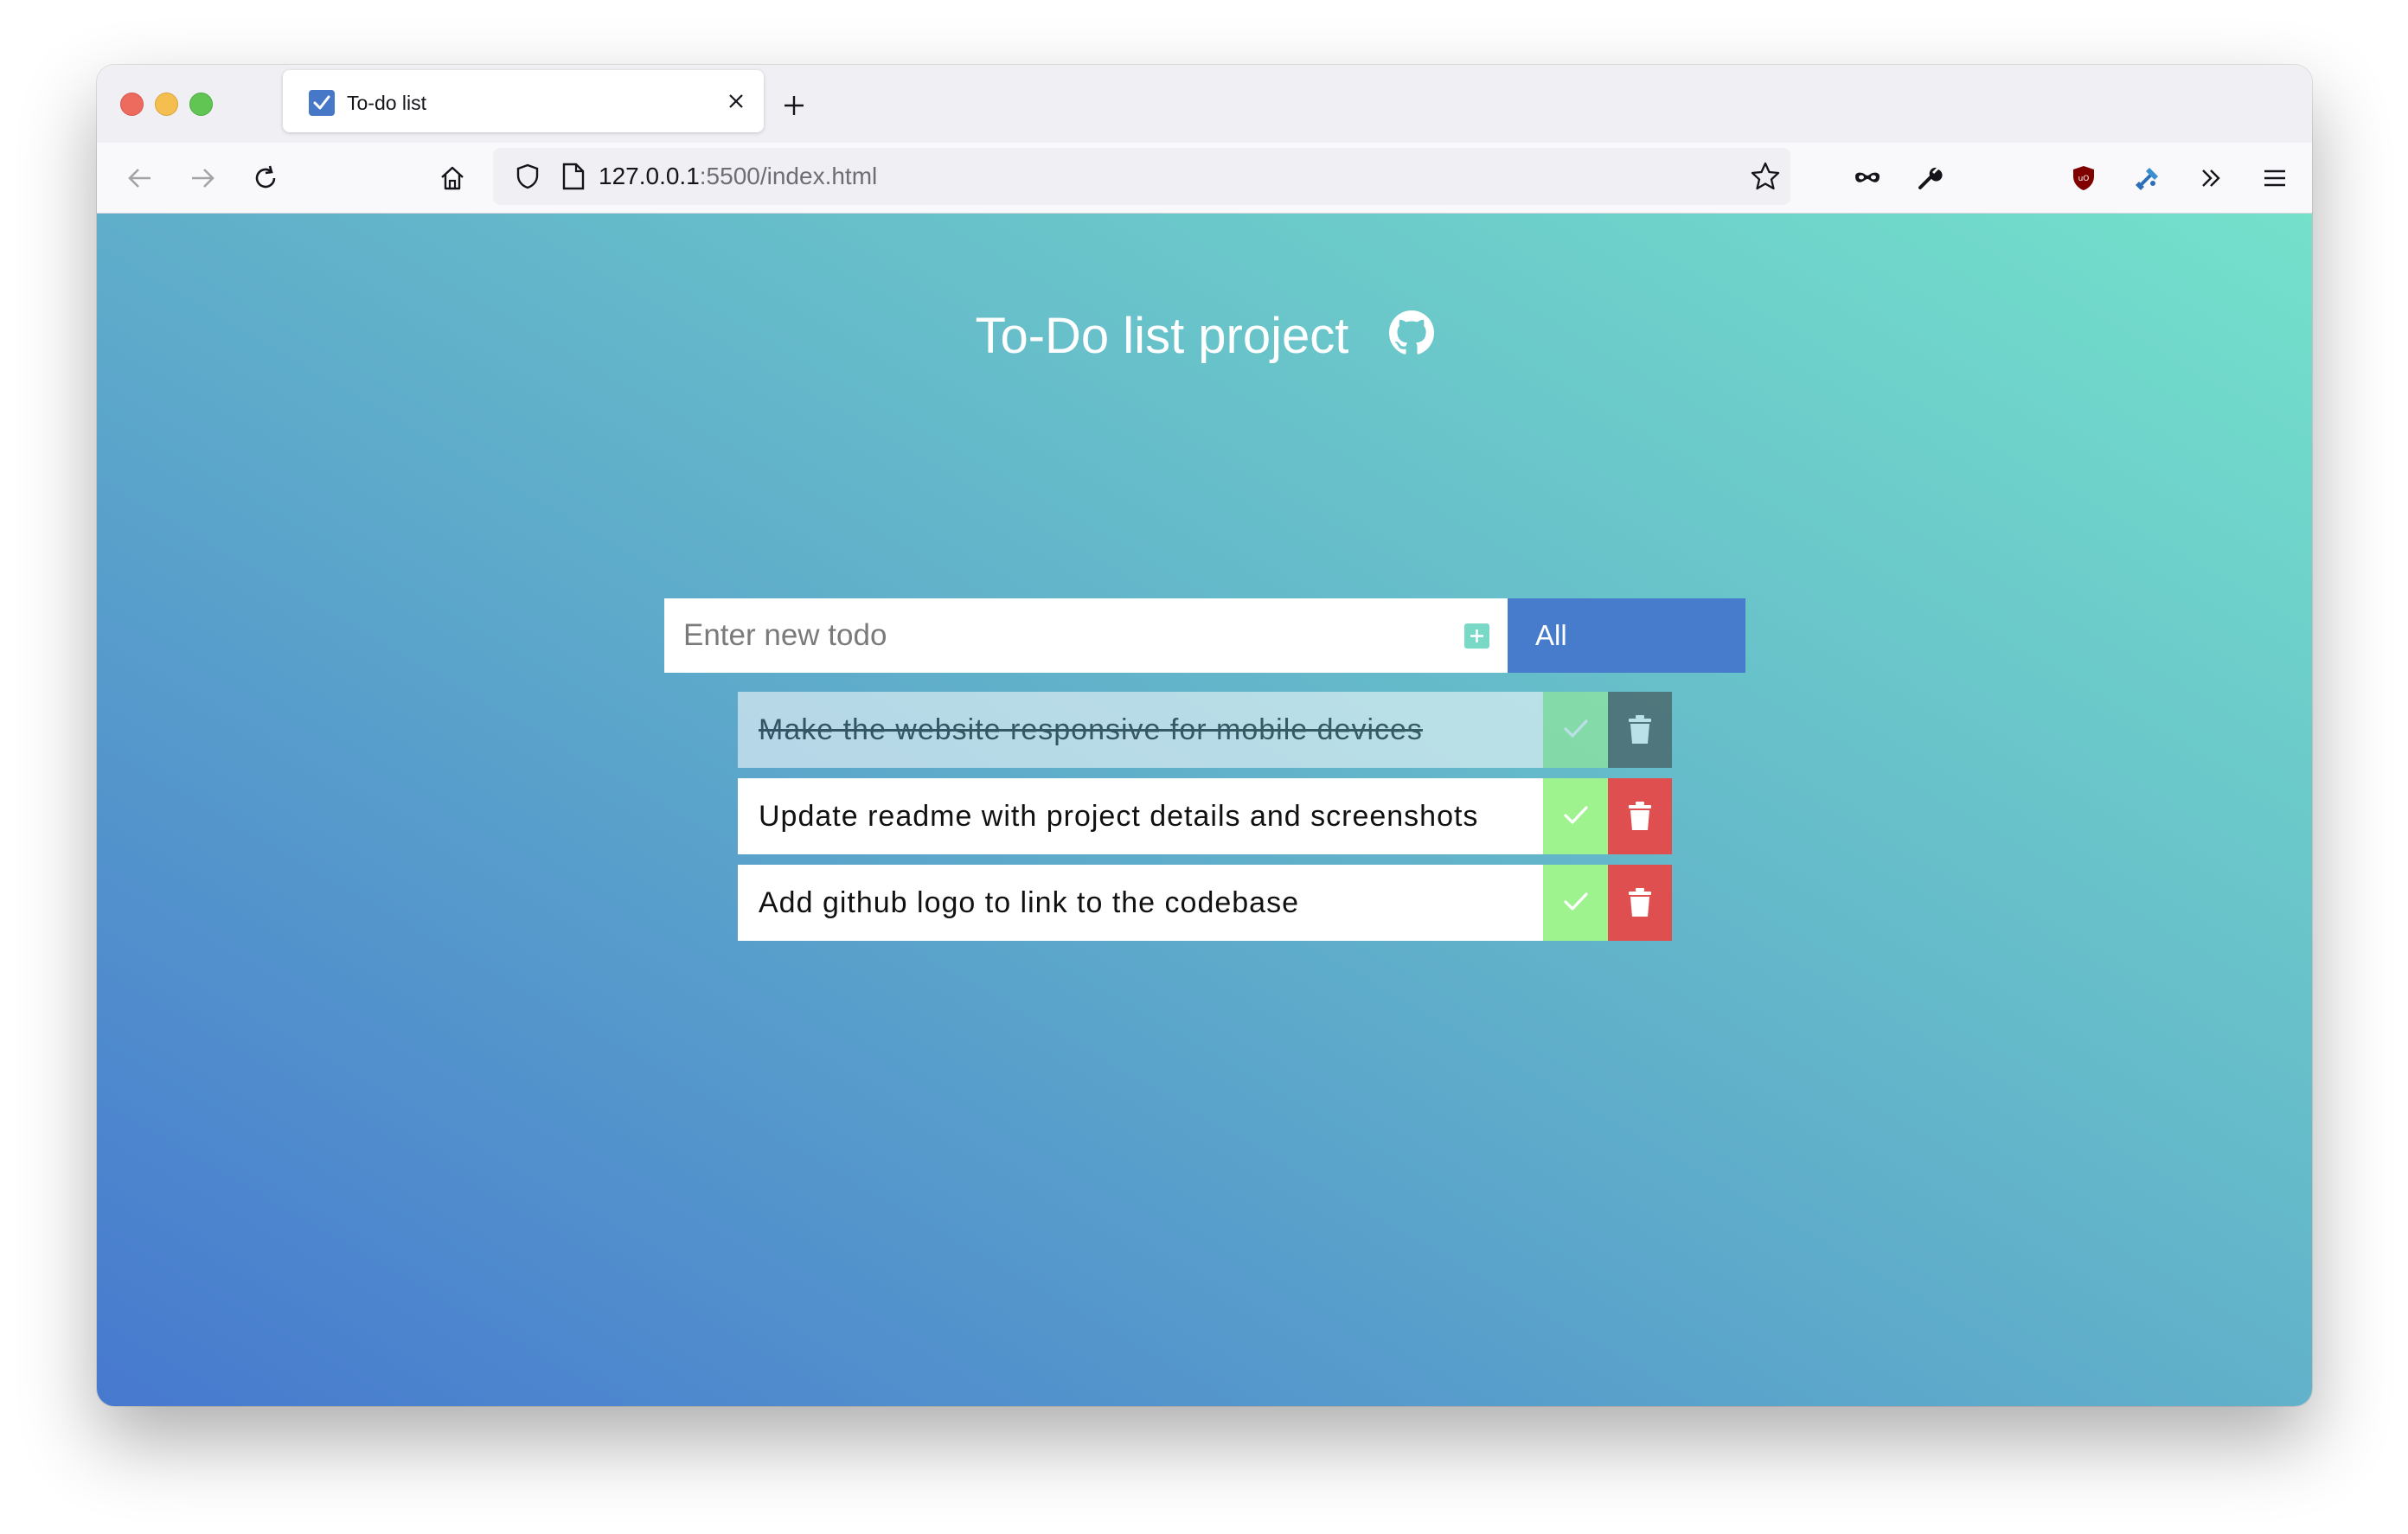 This screenshot has height=1534, width=2408. I want to click on arrow-right-icon, so click(203, 178).